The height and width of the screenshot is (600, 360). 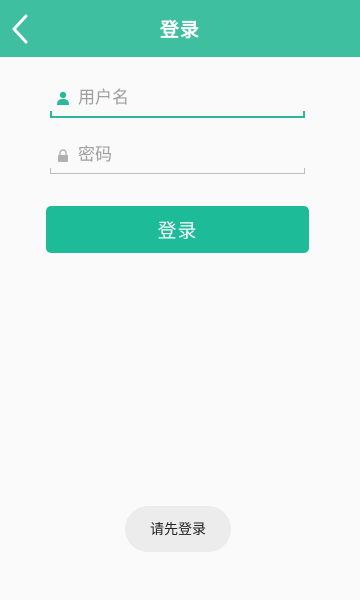 I want to click on back-button, so click(x=20, y=29).